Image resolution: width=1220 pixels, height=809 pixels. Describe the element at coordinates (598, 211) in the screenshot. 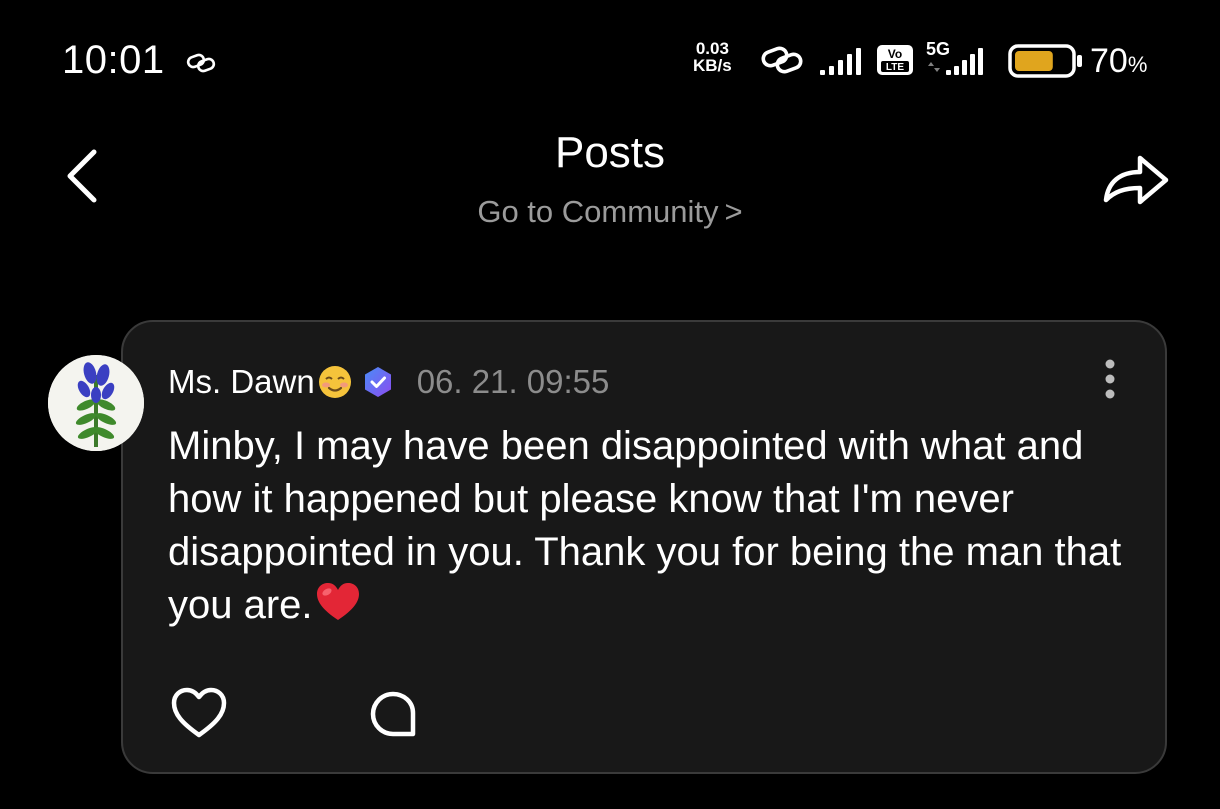

I see `go-to-community-label: Go to Community` at that location.